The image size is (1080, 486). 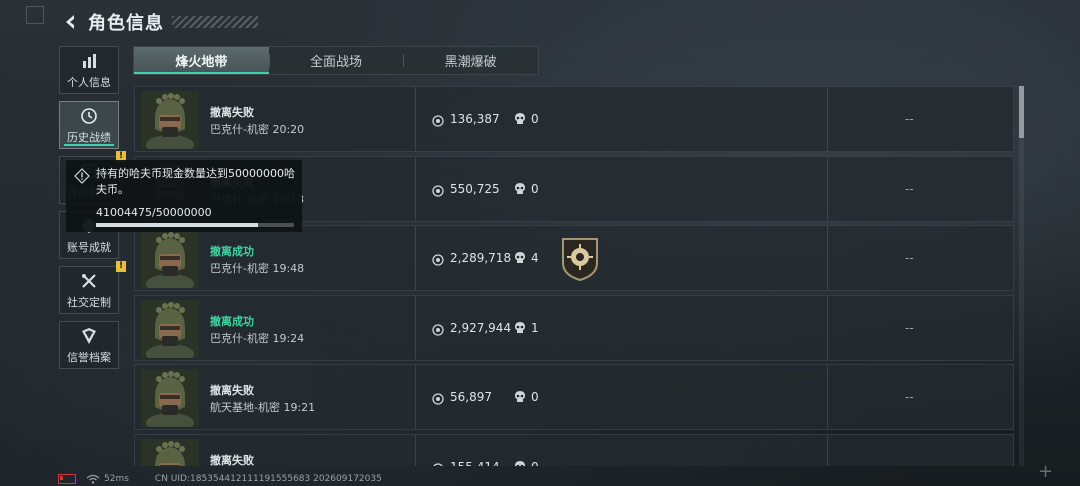 What do you see at coordinates (257, 129) in the screenshot?
I see `map-and-time: 巴克什-机密 20:20` at bounding box center [257, 129].